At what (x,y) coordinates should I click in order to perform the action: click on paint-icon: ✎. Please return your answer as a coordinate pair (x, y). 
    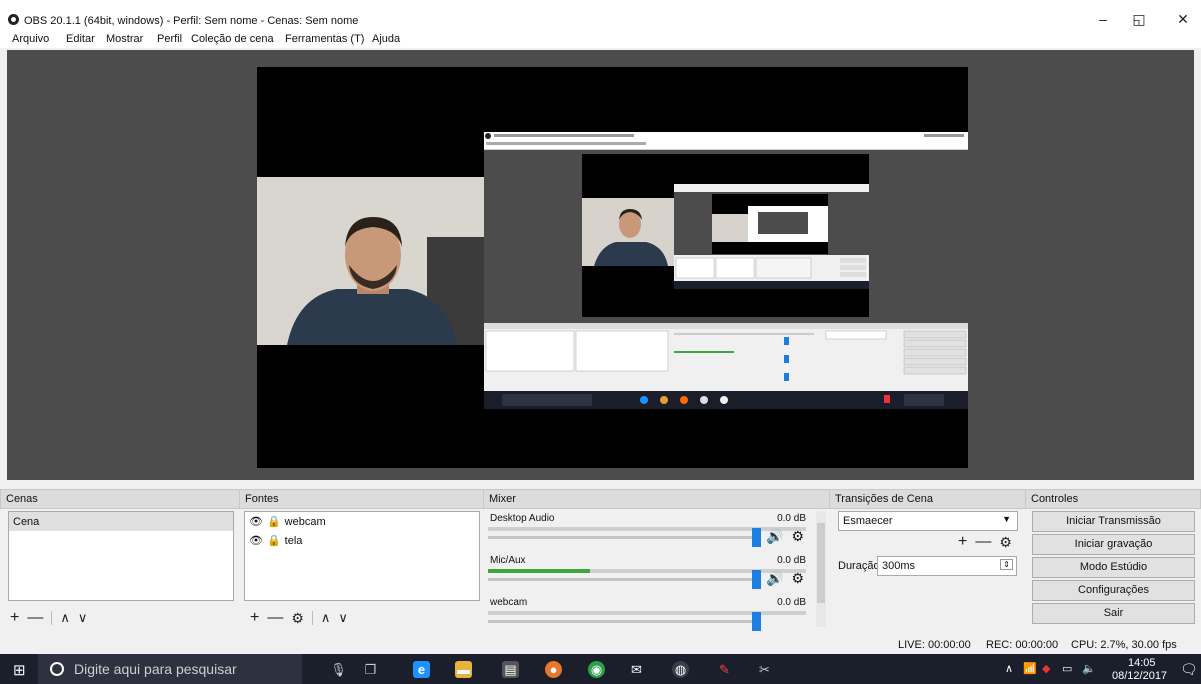
    Looking at the image, I should click on (724, 669).